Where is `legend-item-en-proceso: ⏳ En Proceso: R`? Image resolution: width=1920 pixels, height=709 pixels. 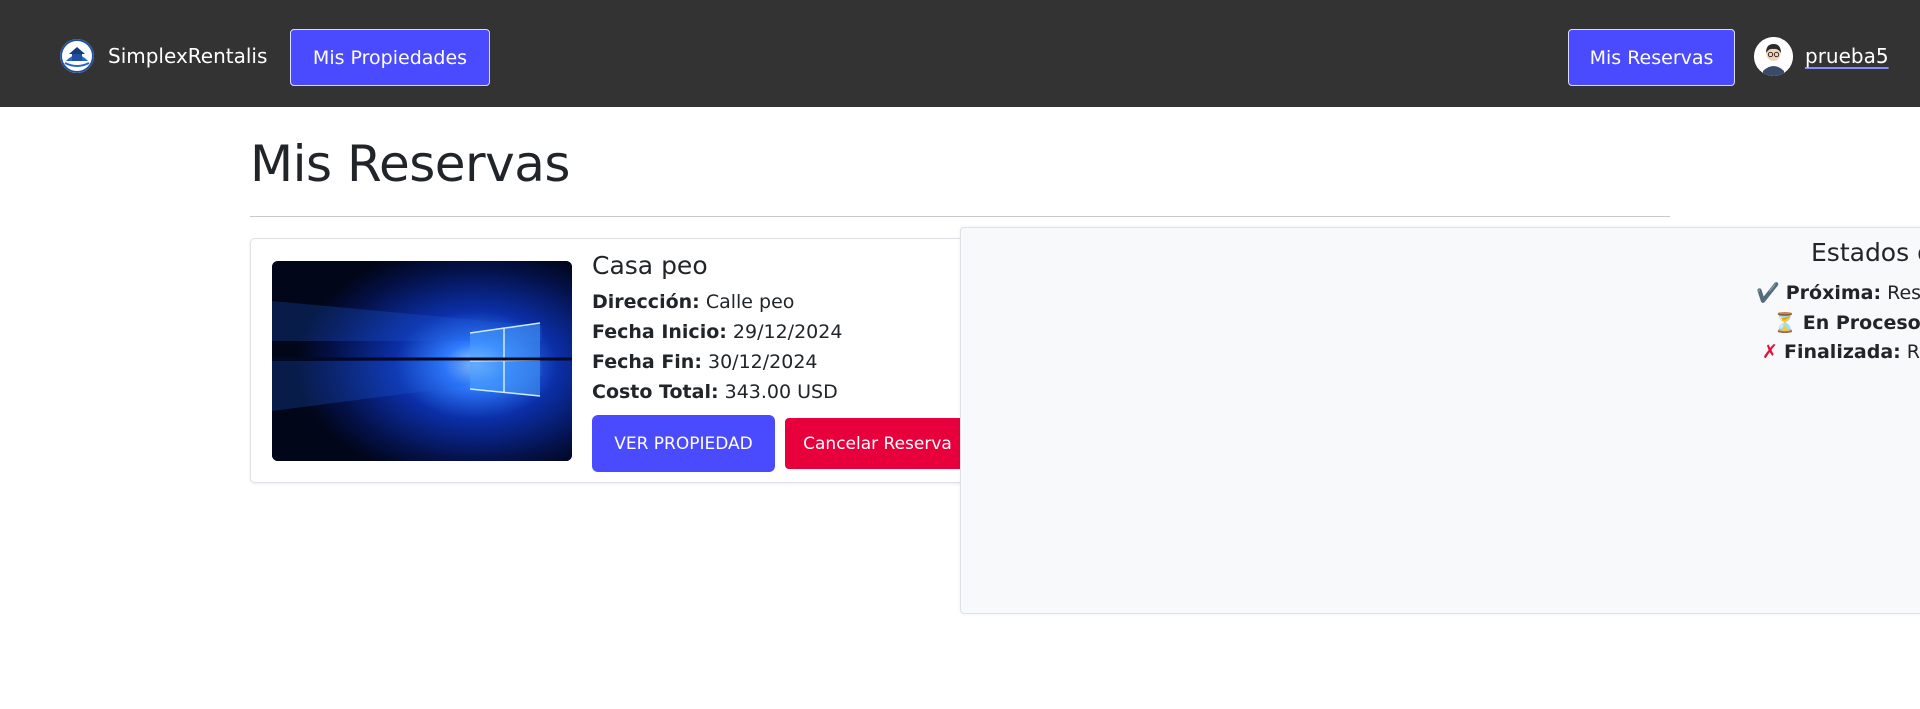 legend-item-en-proceso: ⏳ En Proceso: R is located at coordinates (1846, 322).